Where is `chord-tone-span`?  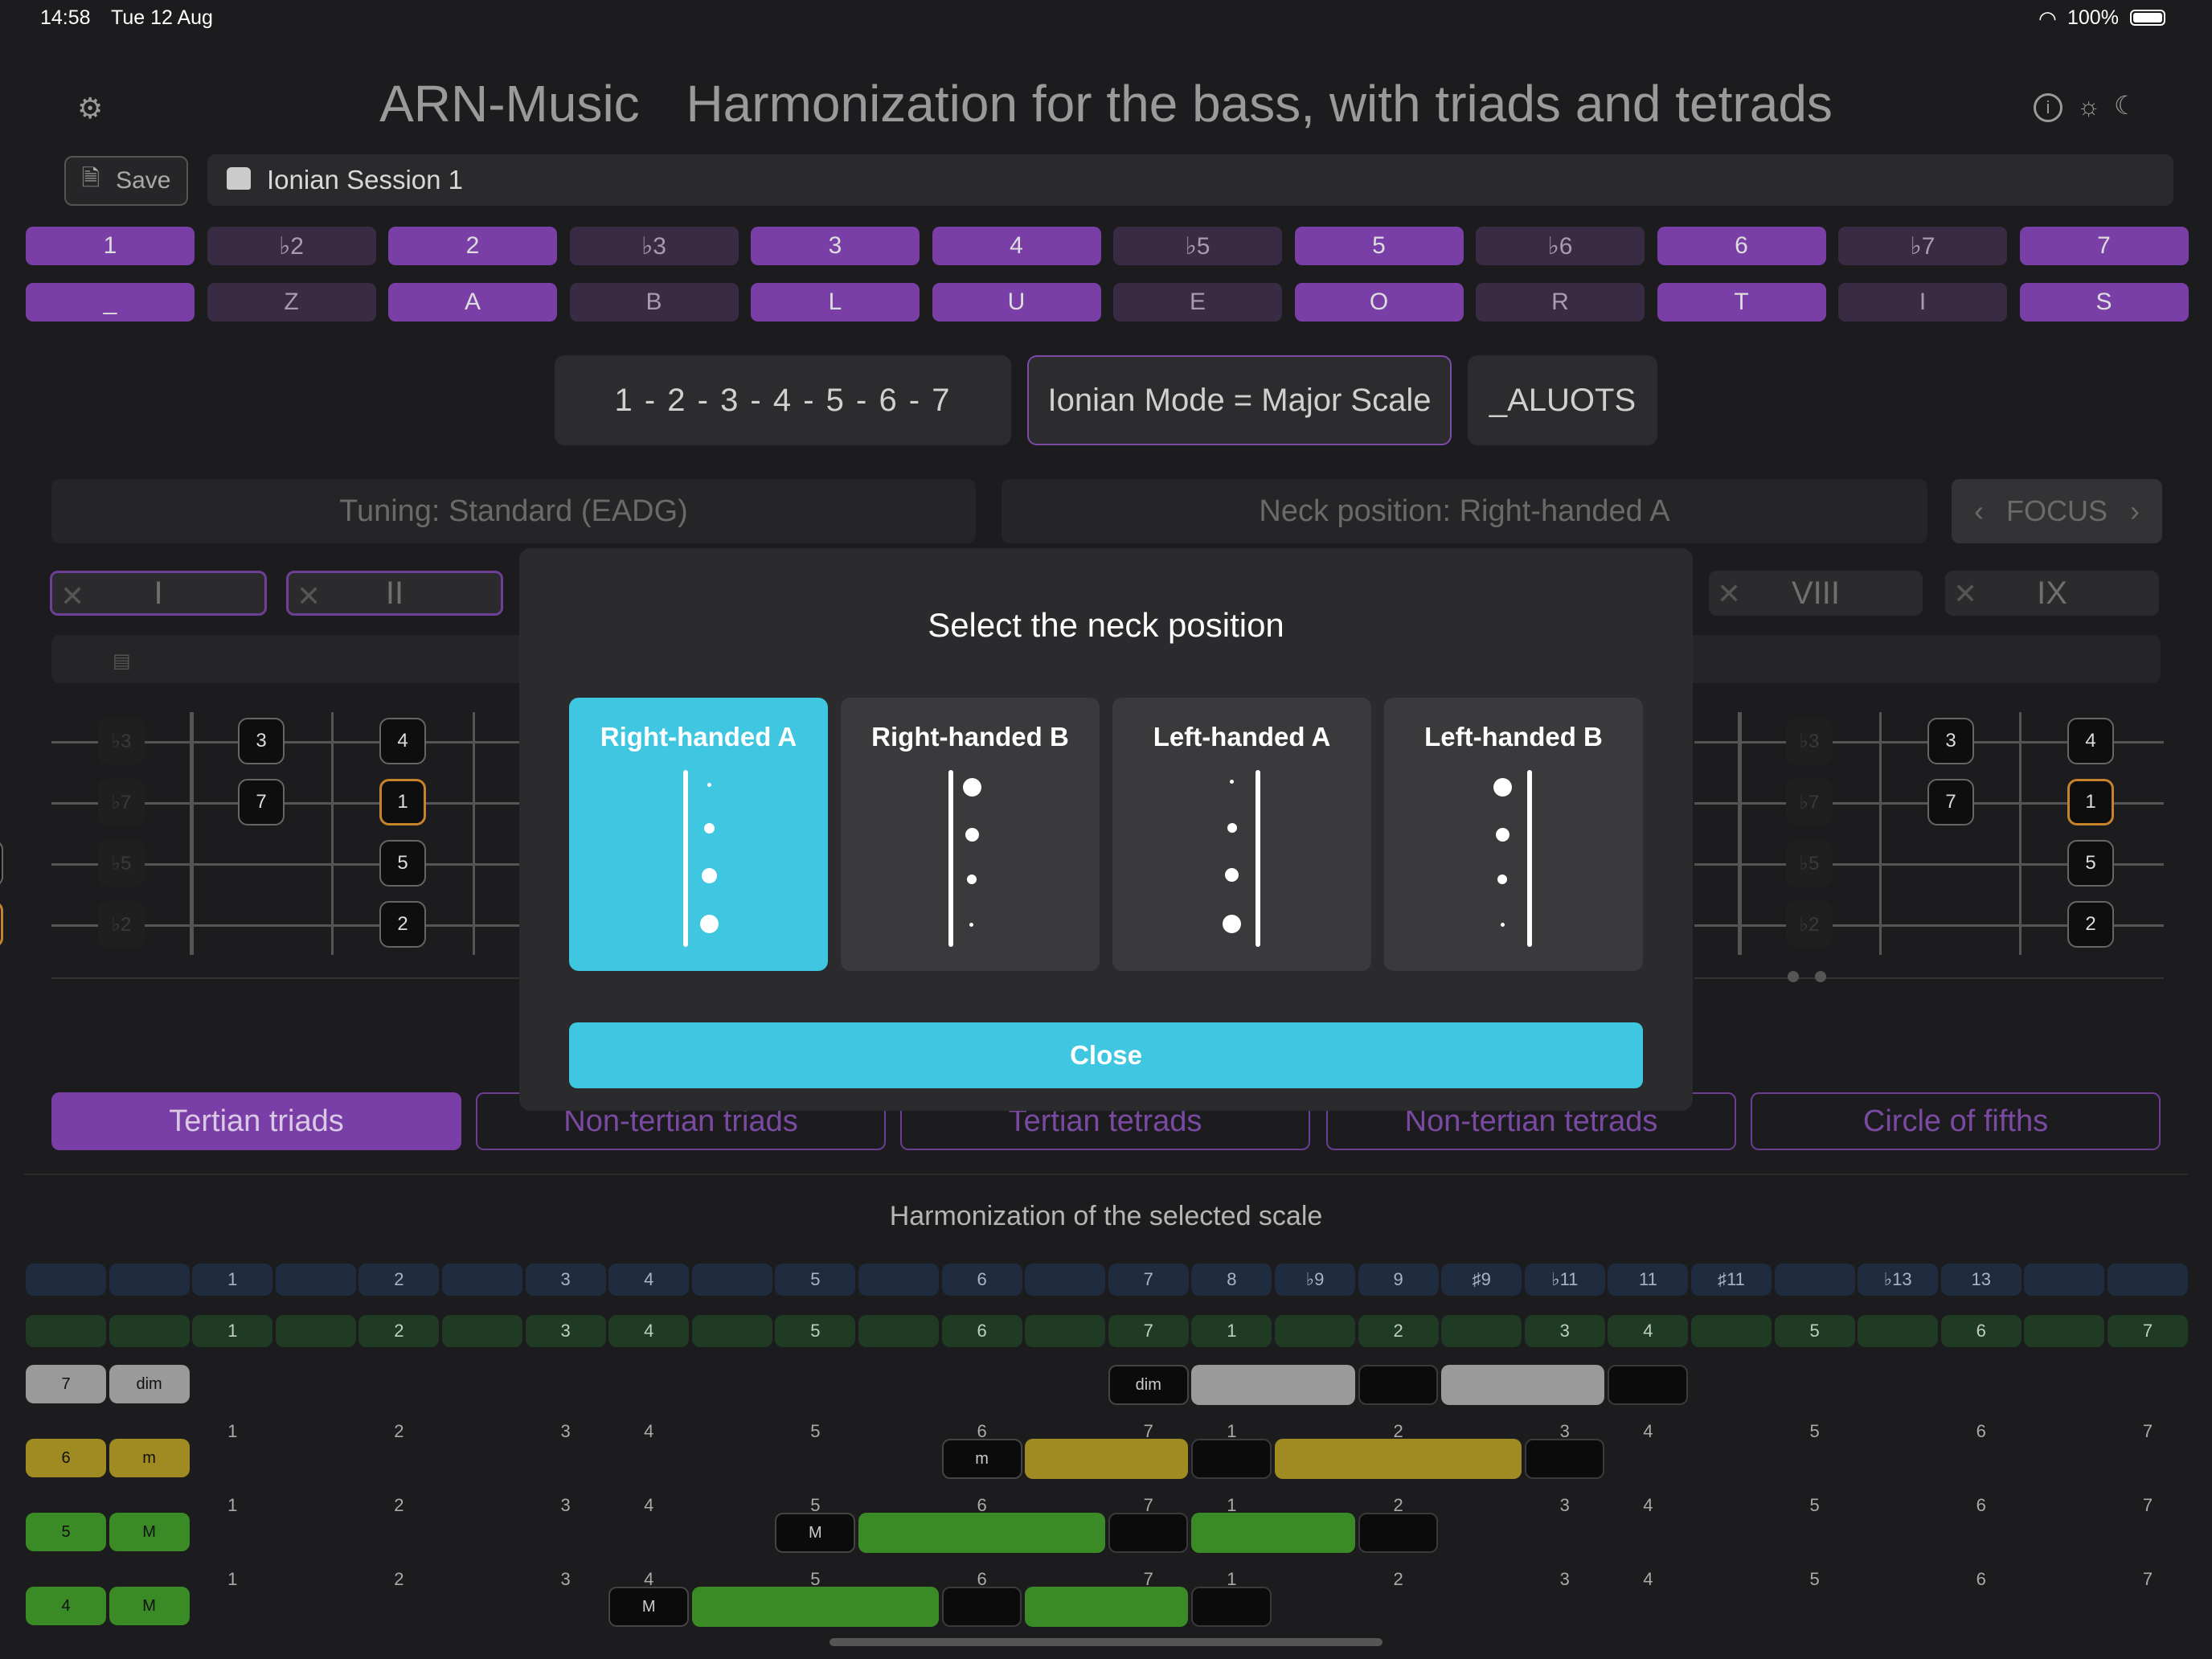 chord-tone-span is located at coordinates (1398, 1459).